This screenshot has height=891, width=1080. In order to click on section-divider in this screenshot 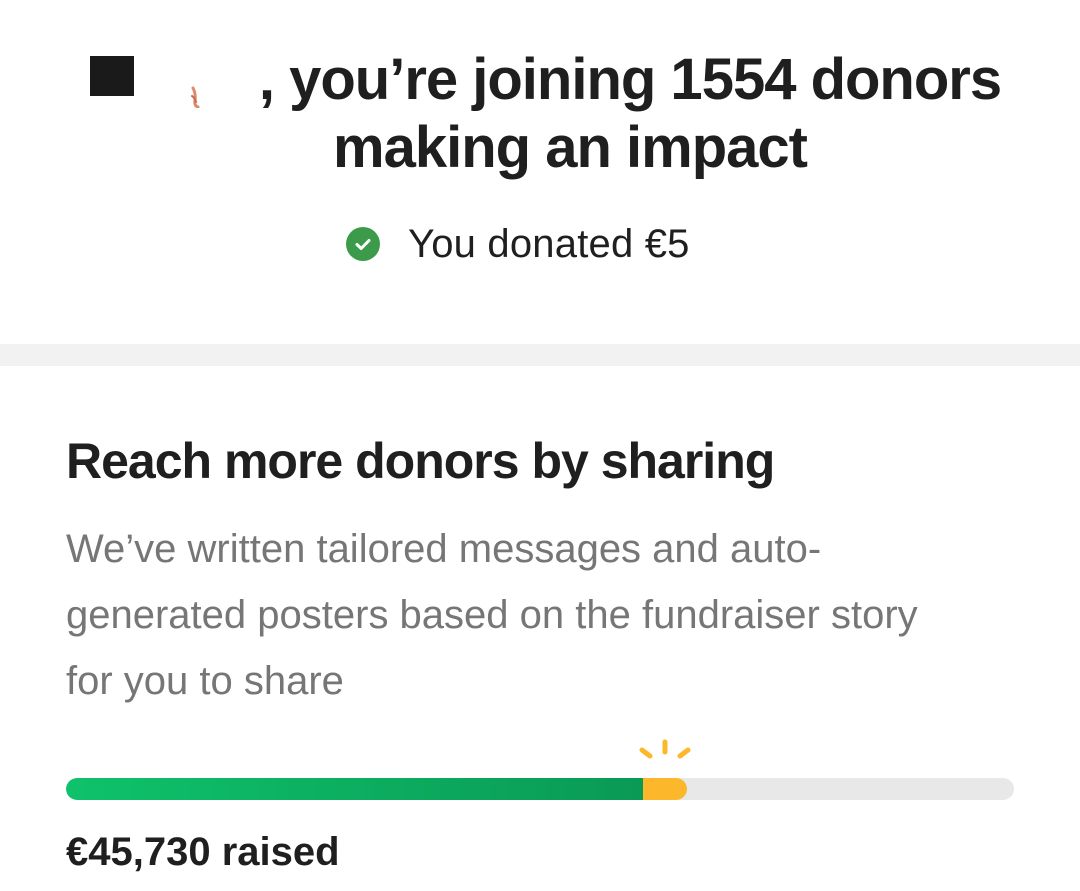, I will do `click(540, 355)`.